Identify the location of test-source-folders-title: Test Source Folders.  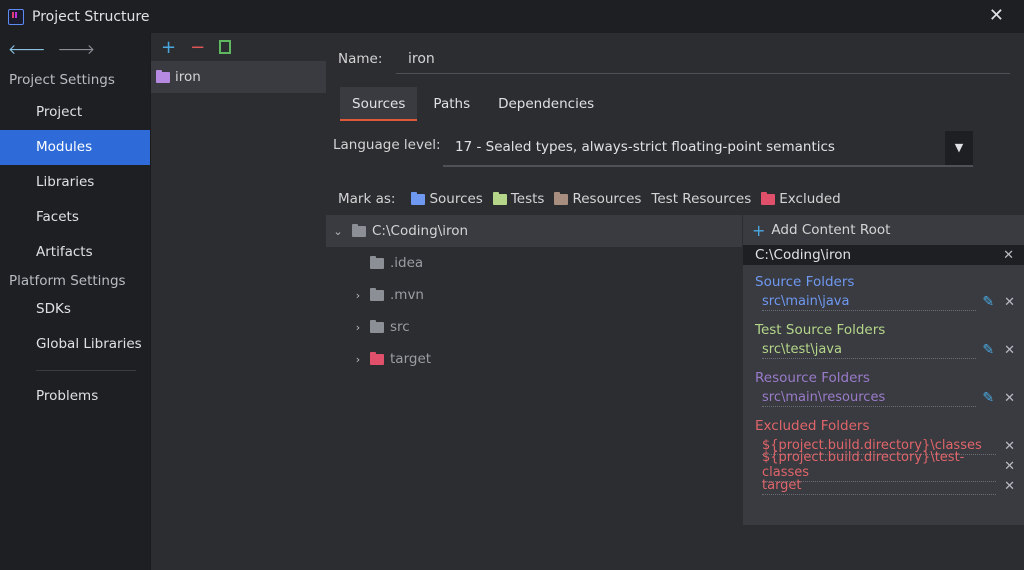
(820, 330).